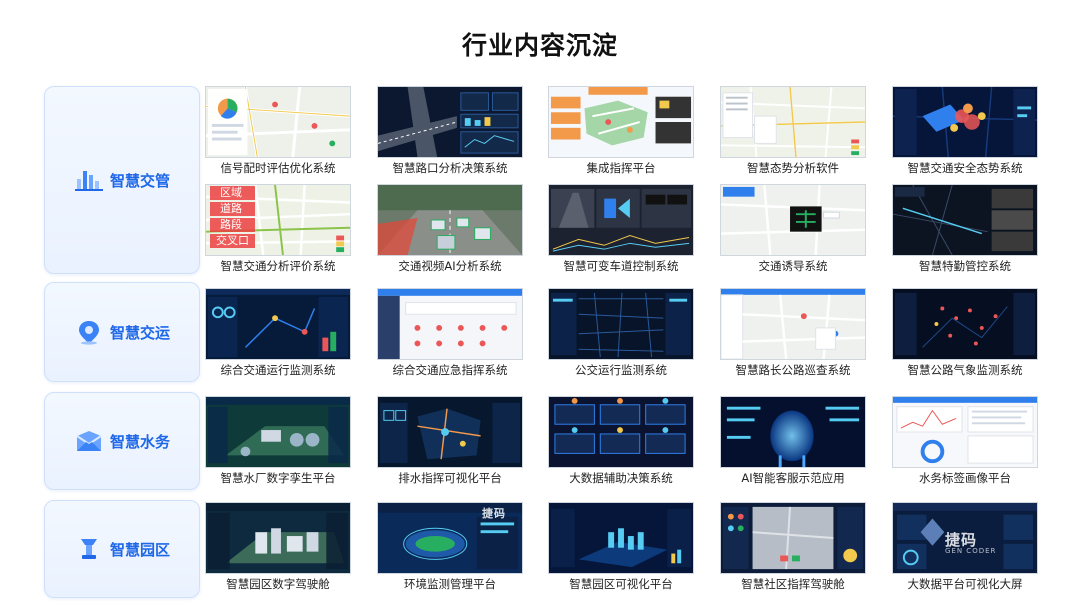 This screenshot has height=608, width=1080. What do you see at coordinates (139, 332) in the screenshot?
I see `category-label: 智慧交运` at bounding box center [139, 332].